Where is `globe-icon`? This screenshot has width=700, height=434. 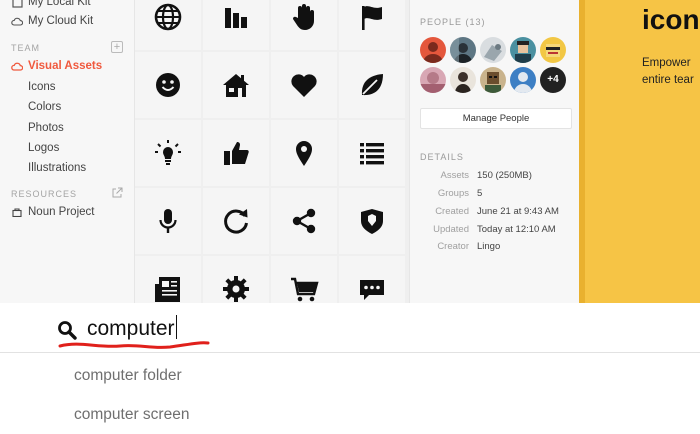
globe-icon is located at coordinates (168, 17).